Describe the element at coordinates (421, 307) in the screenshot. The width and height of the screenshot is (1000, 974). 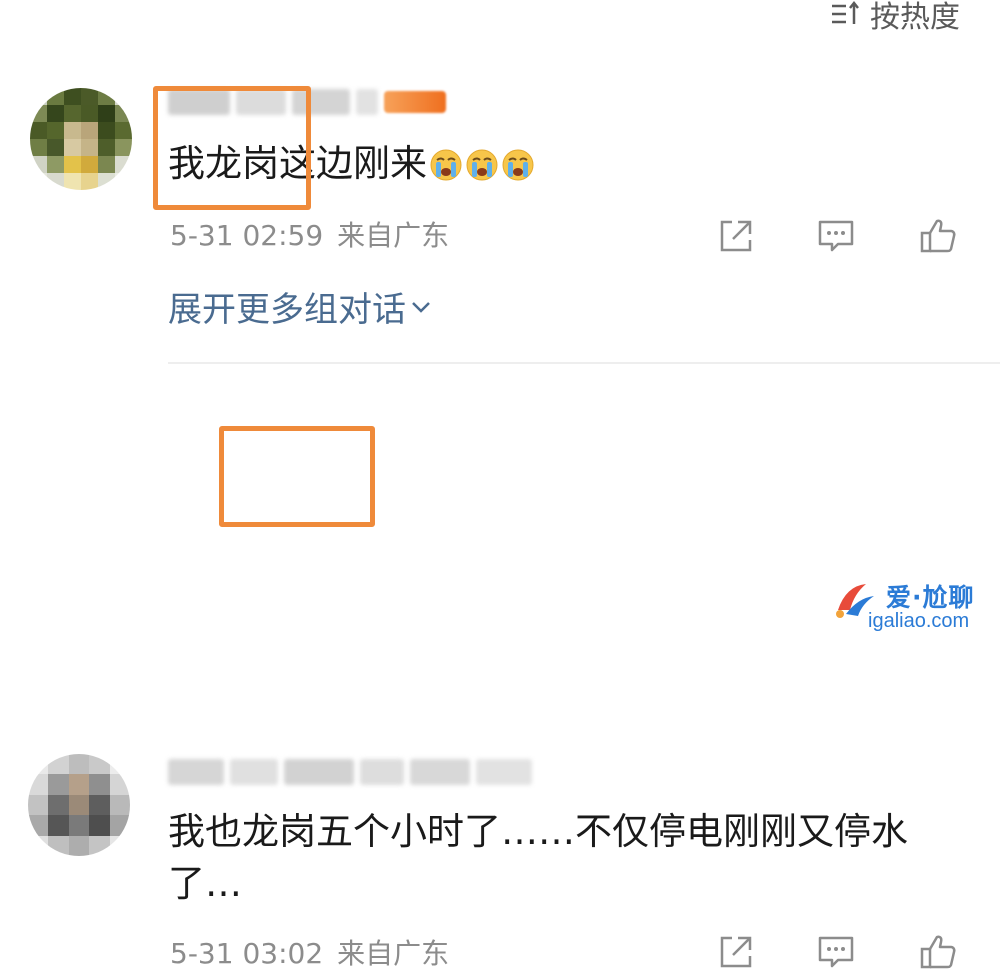
I see `chevron-down-icon` at that location.